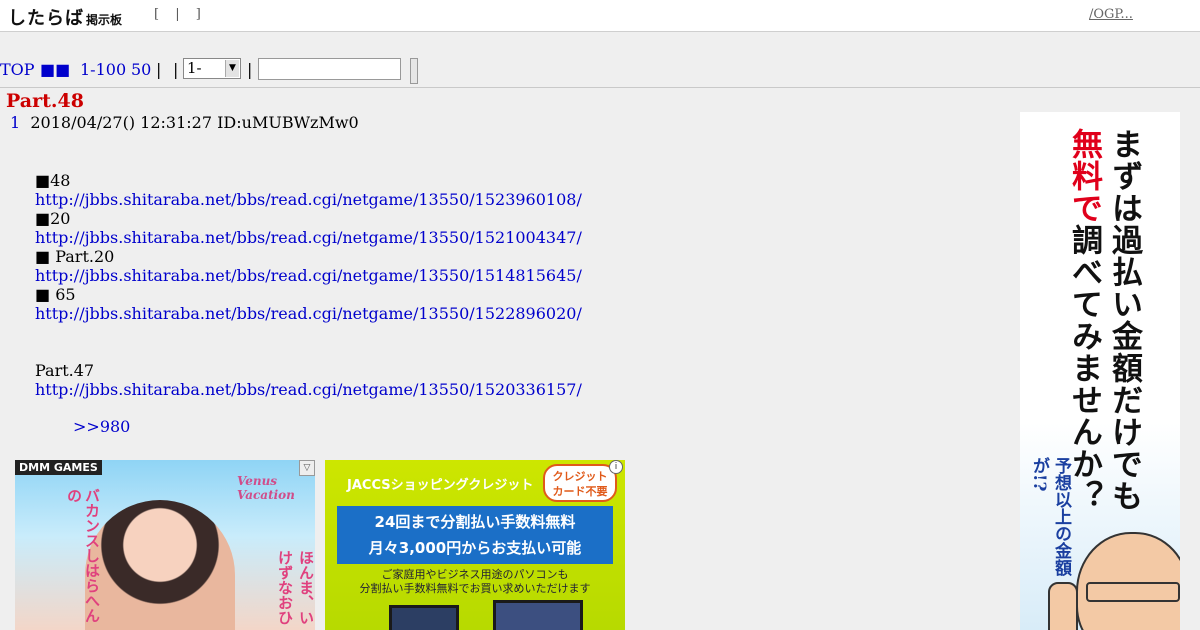 The image size is (1200, 630). What do you see at coordinates (194, 68) in the screenshot?
I see `range-select-value: 1-` at bounding box center [194, 68].